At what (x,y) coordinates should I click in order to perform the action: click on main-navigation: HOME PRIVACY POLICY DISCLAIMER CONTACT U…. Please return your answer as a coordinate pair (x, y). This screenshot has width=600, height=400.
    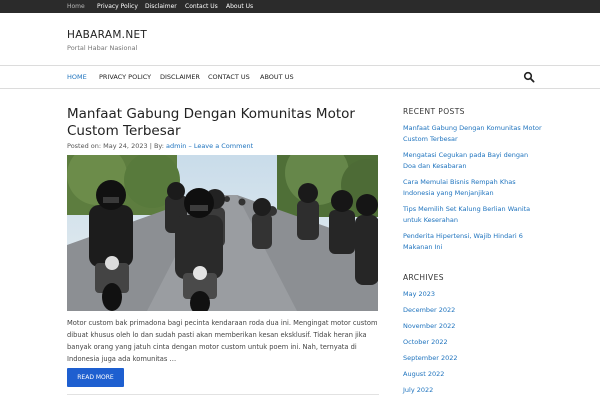
    Looking at the image, I should click on (300, 77).